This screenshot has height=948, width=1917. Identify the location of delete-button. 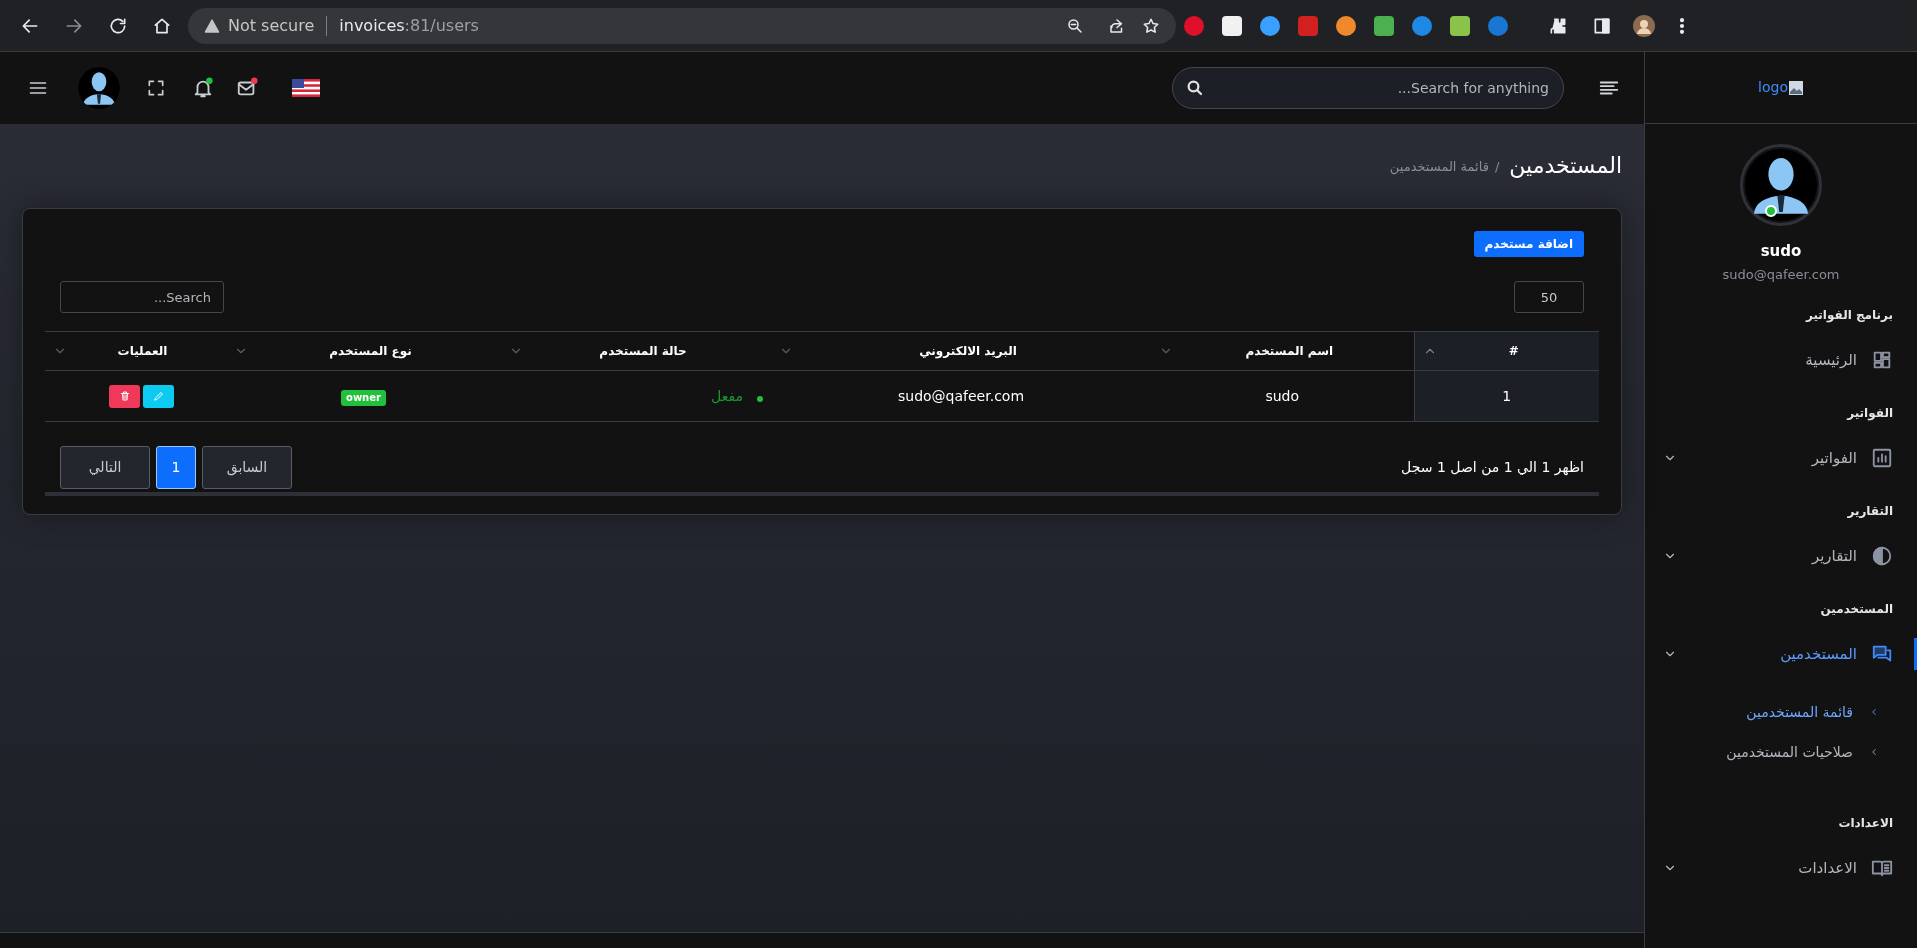
(124, 396).